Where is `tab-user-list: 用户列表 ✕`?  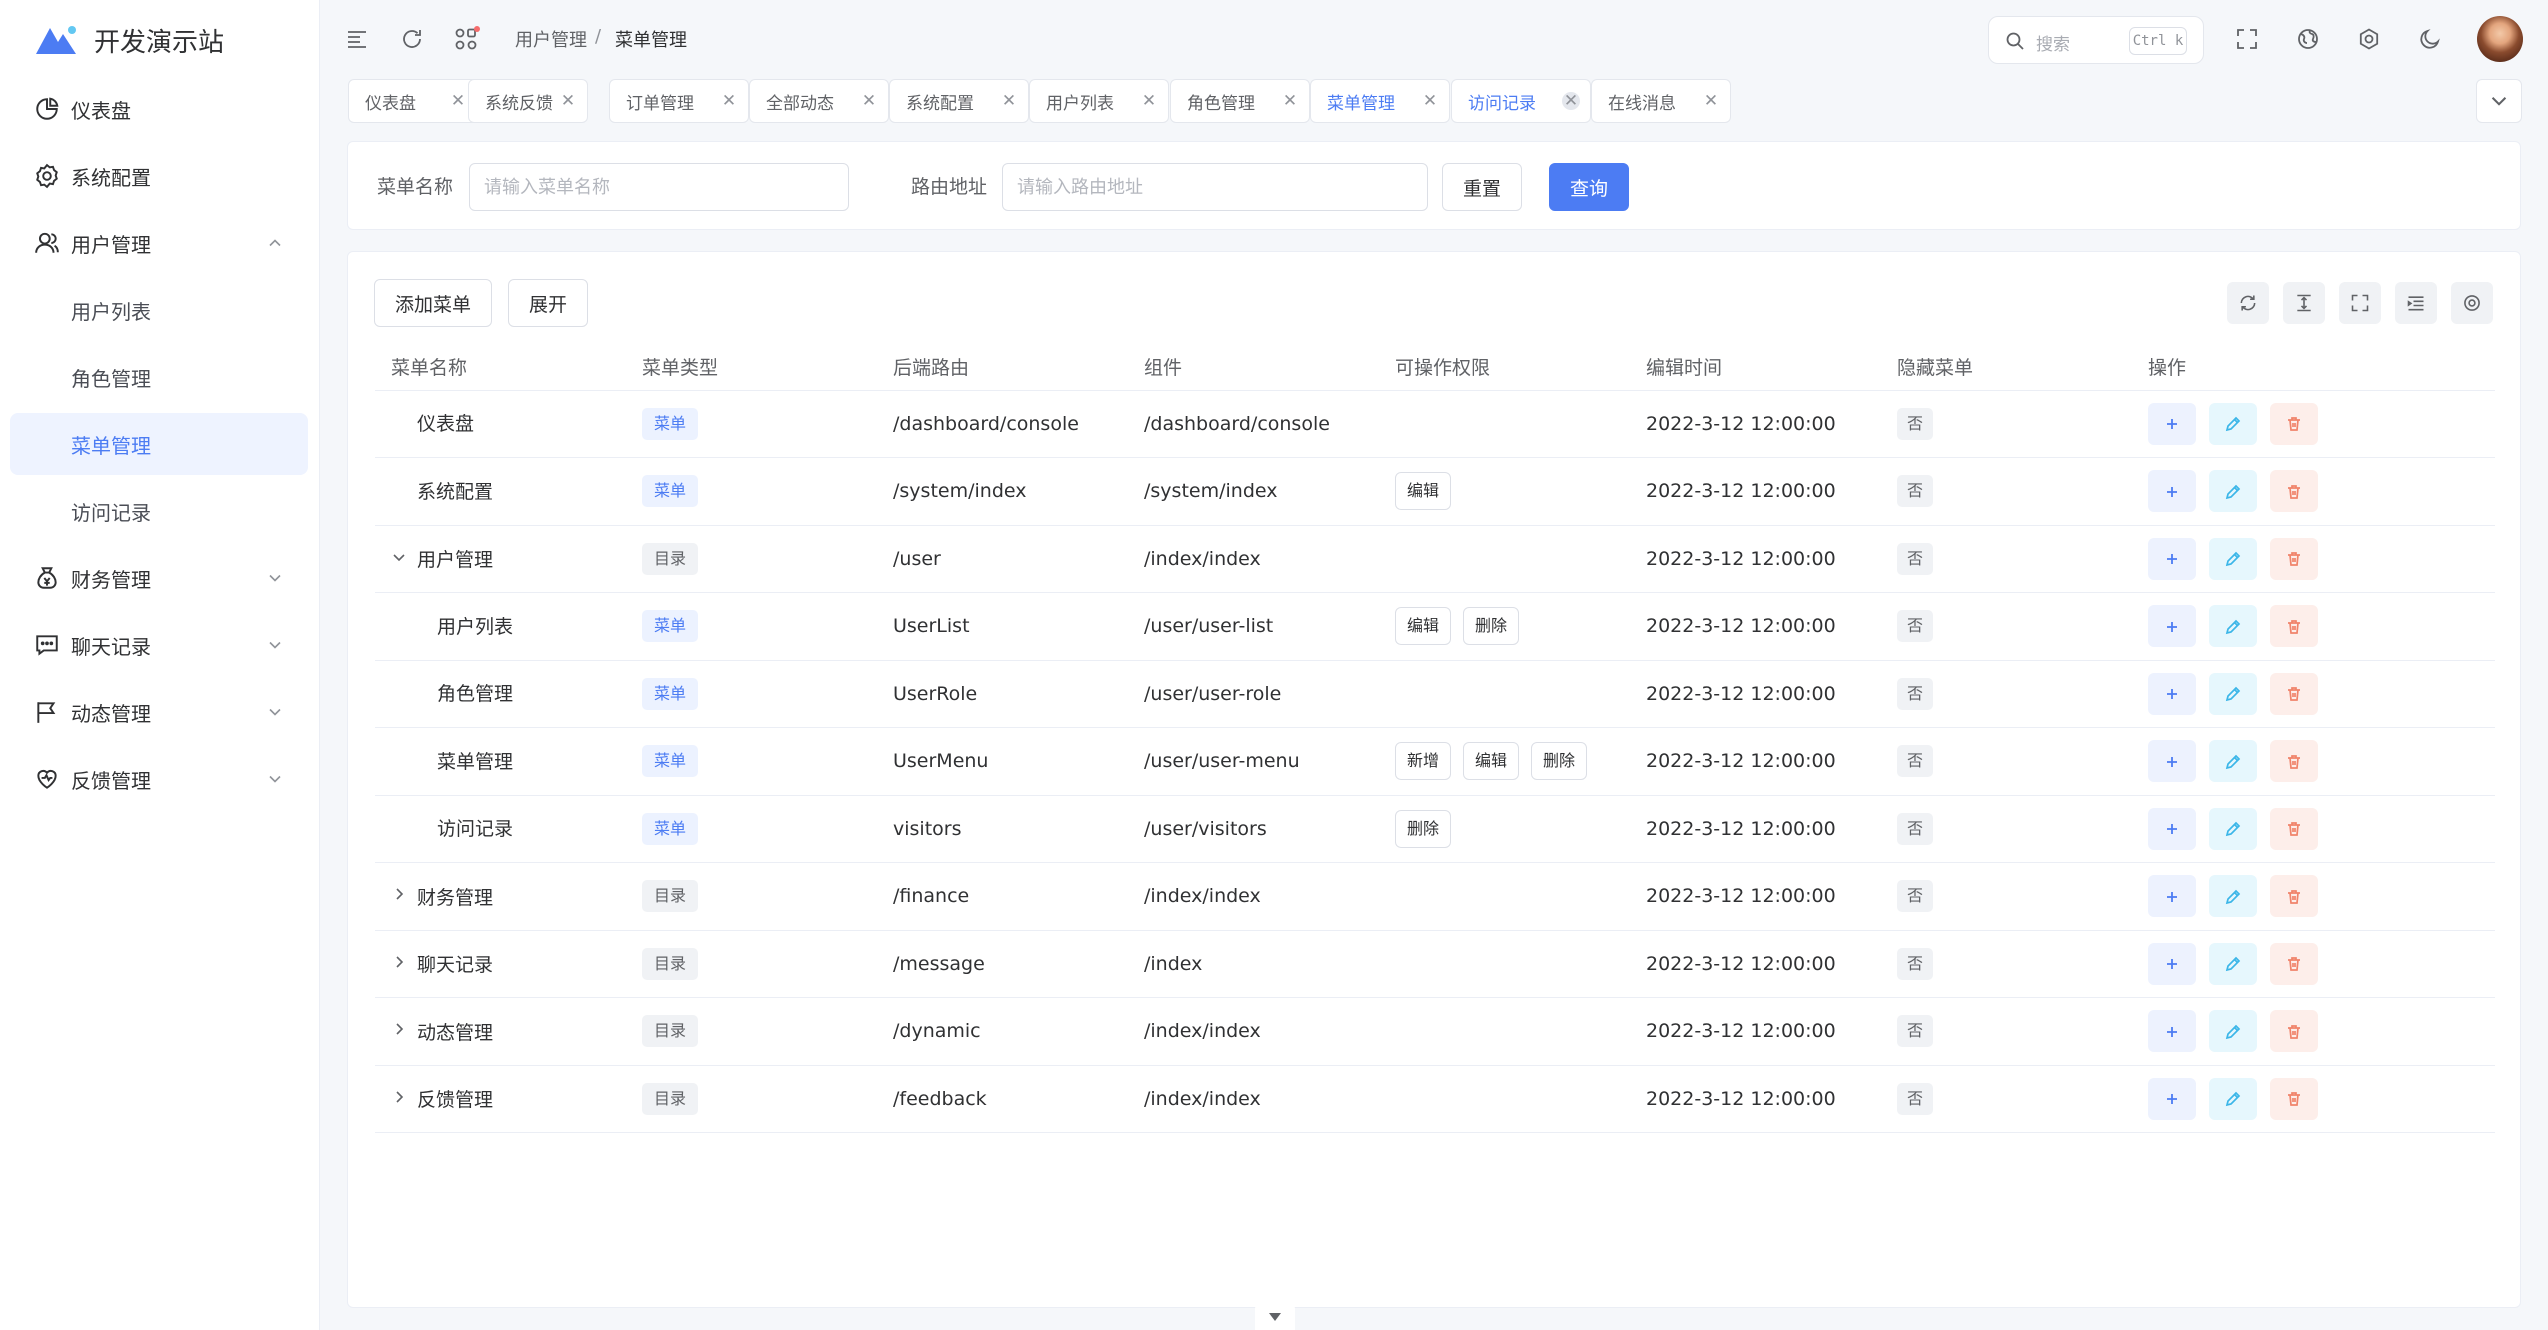 tab-user-list: 用户列表 ✕ is located at coordinates (1099, 101).